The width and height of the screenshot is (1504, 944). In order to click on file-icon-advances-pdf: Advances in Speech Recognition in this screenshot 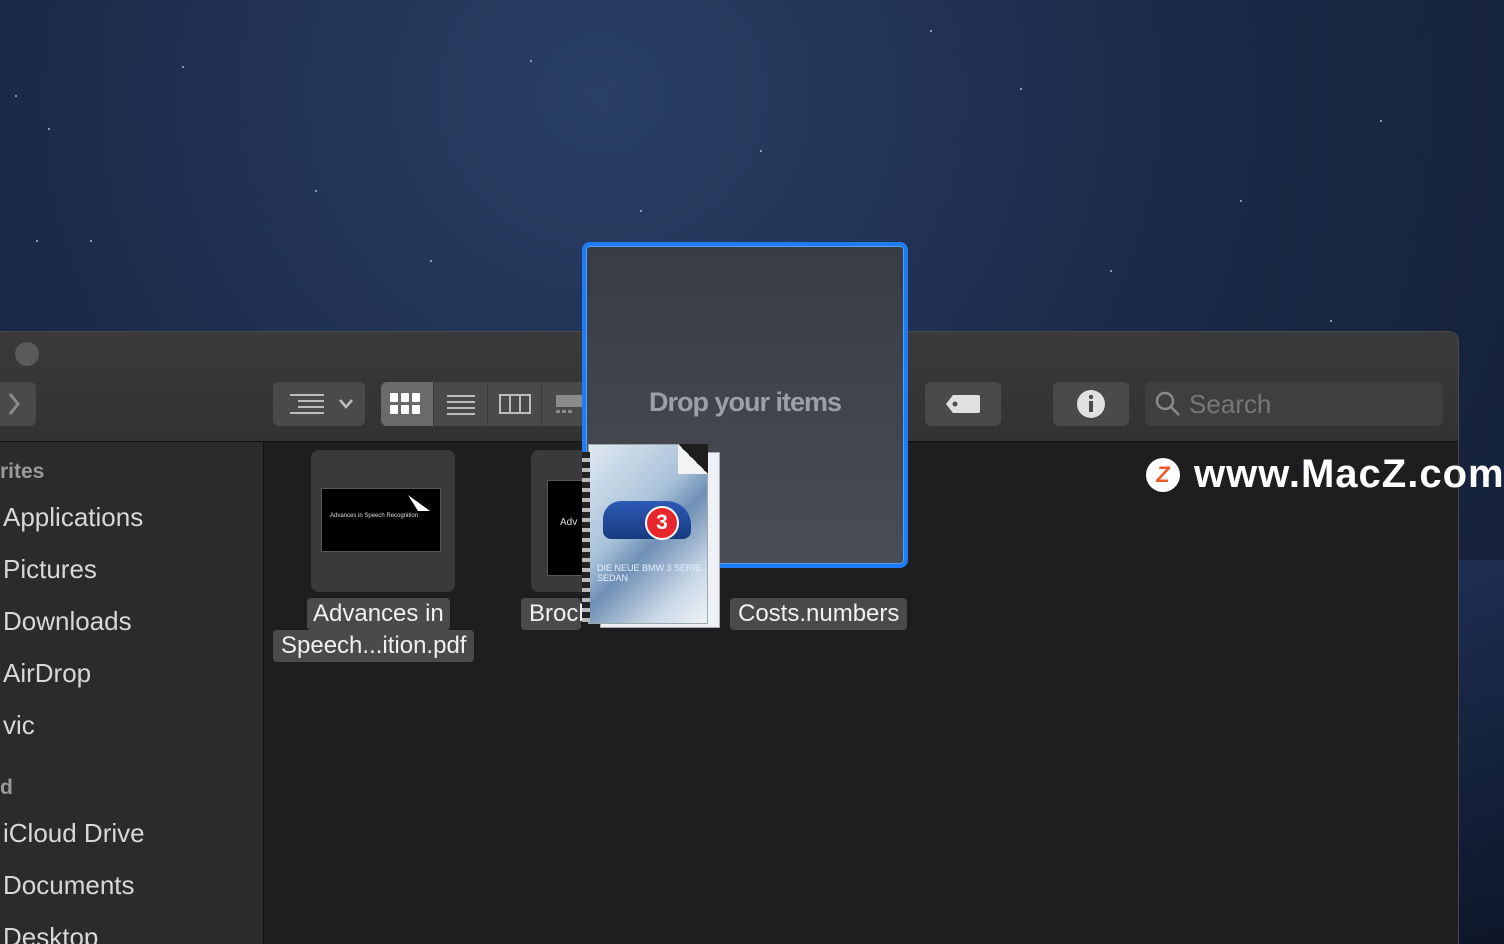, I will do `click(383, 521)`.